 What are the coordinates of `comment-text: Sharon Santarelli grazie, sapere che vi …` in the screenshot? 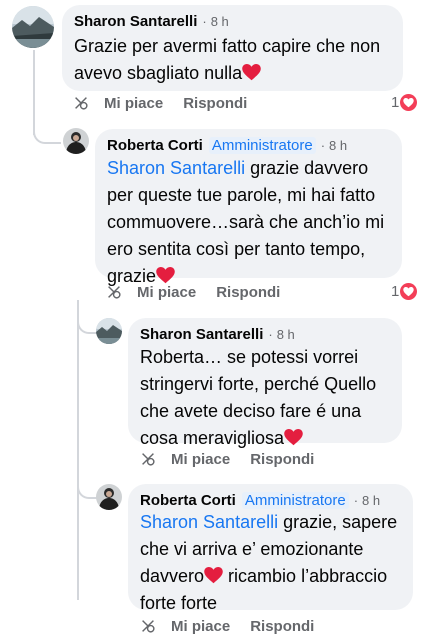 It's located at (269, 562).